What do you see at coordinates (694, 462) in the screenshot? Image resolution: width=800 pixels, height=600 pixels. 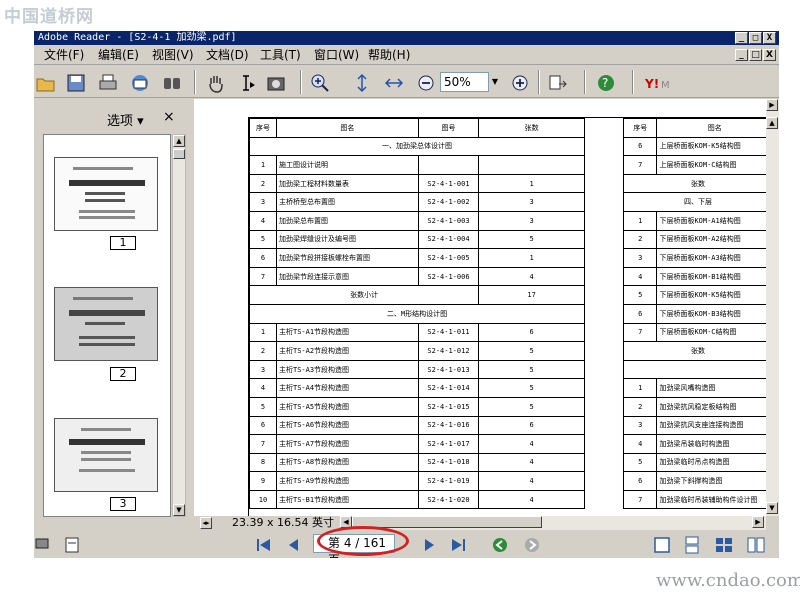 I see `table-row: 5 加劲梁临时吊点构造图` at bounding box center [694, 462].